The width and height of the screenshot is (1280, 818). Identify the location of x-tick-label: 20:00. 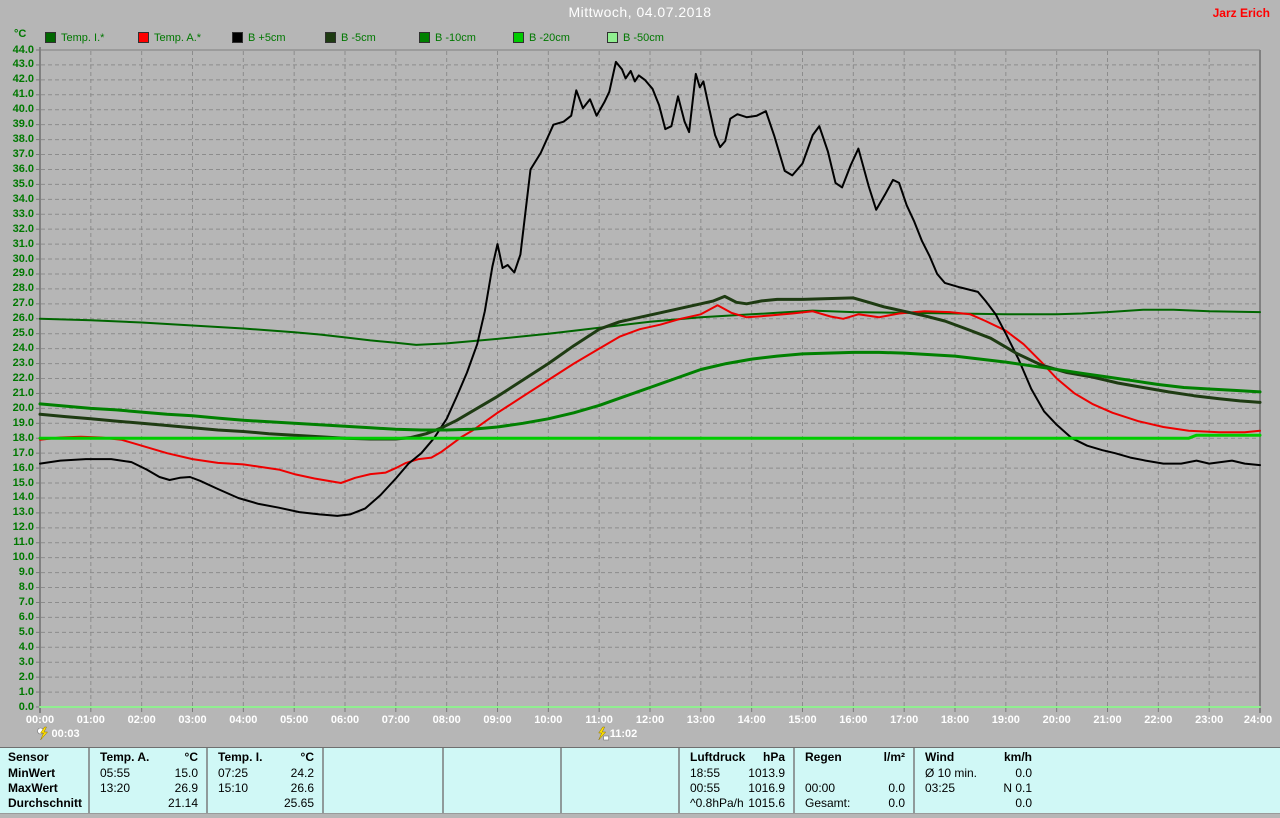
(1056, 720).